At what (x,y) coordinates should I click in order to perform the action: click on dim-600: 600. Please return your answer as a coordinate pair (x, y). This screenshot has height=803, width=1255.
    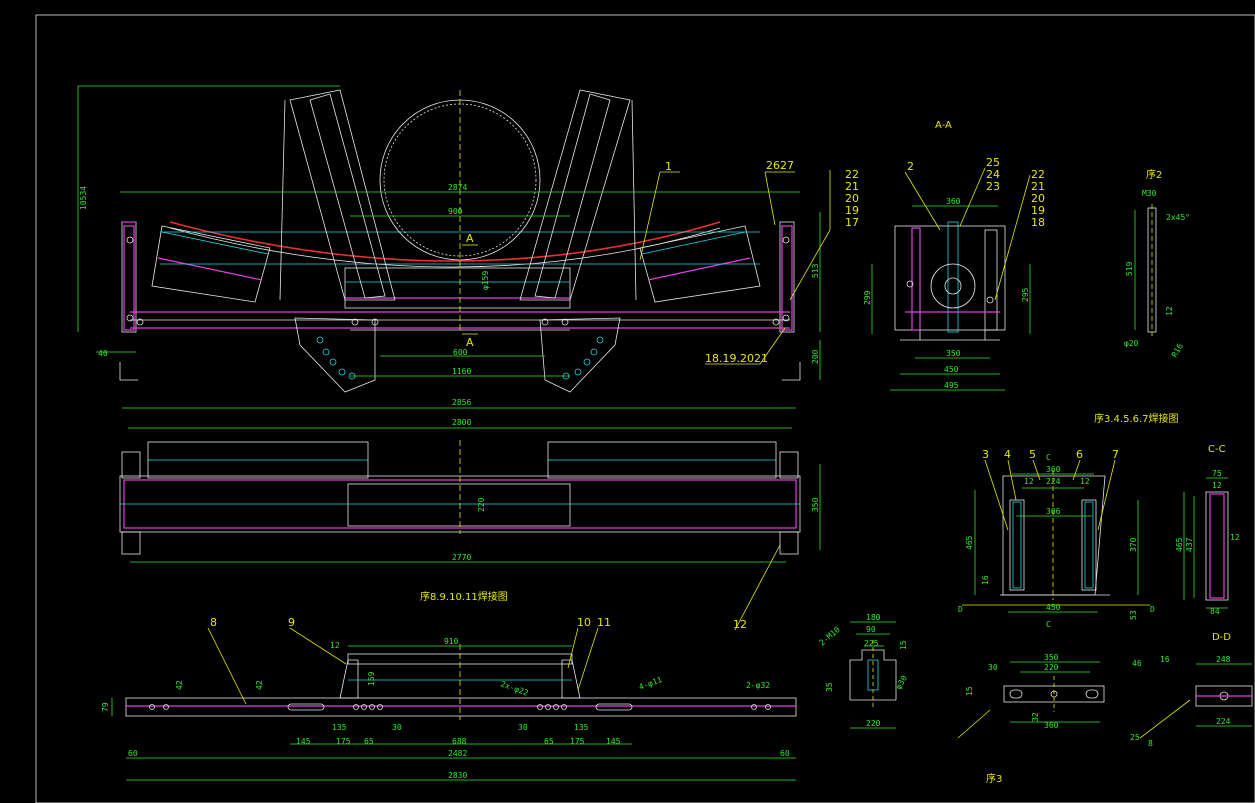
    Looking at the image, I should click on (460, 352).